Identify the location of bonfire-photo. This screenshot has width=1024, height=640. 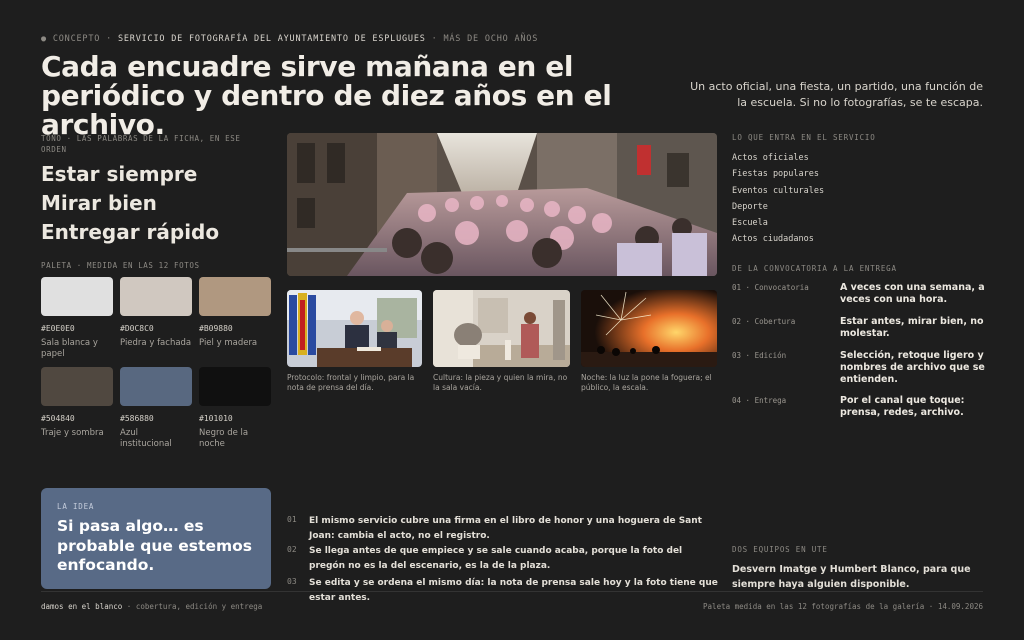
(649, 328).